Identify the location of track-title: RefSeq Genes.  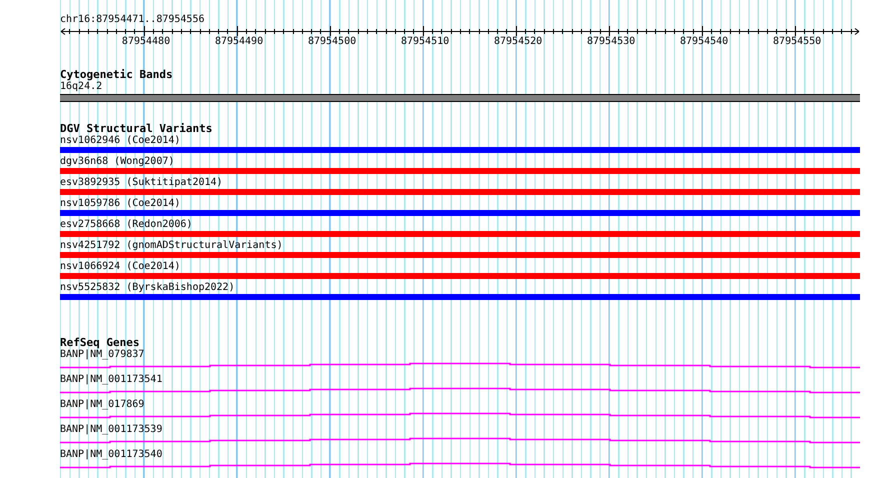
(100, 343).